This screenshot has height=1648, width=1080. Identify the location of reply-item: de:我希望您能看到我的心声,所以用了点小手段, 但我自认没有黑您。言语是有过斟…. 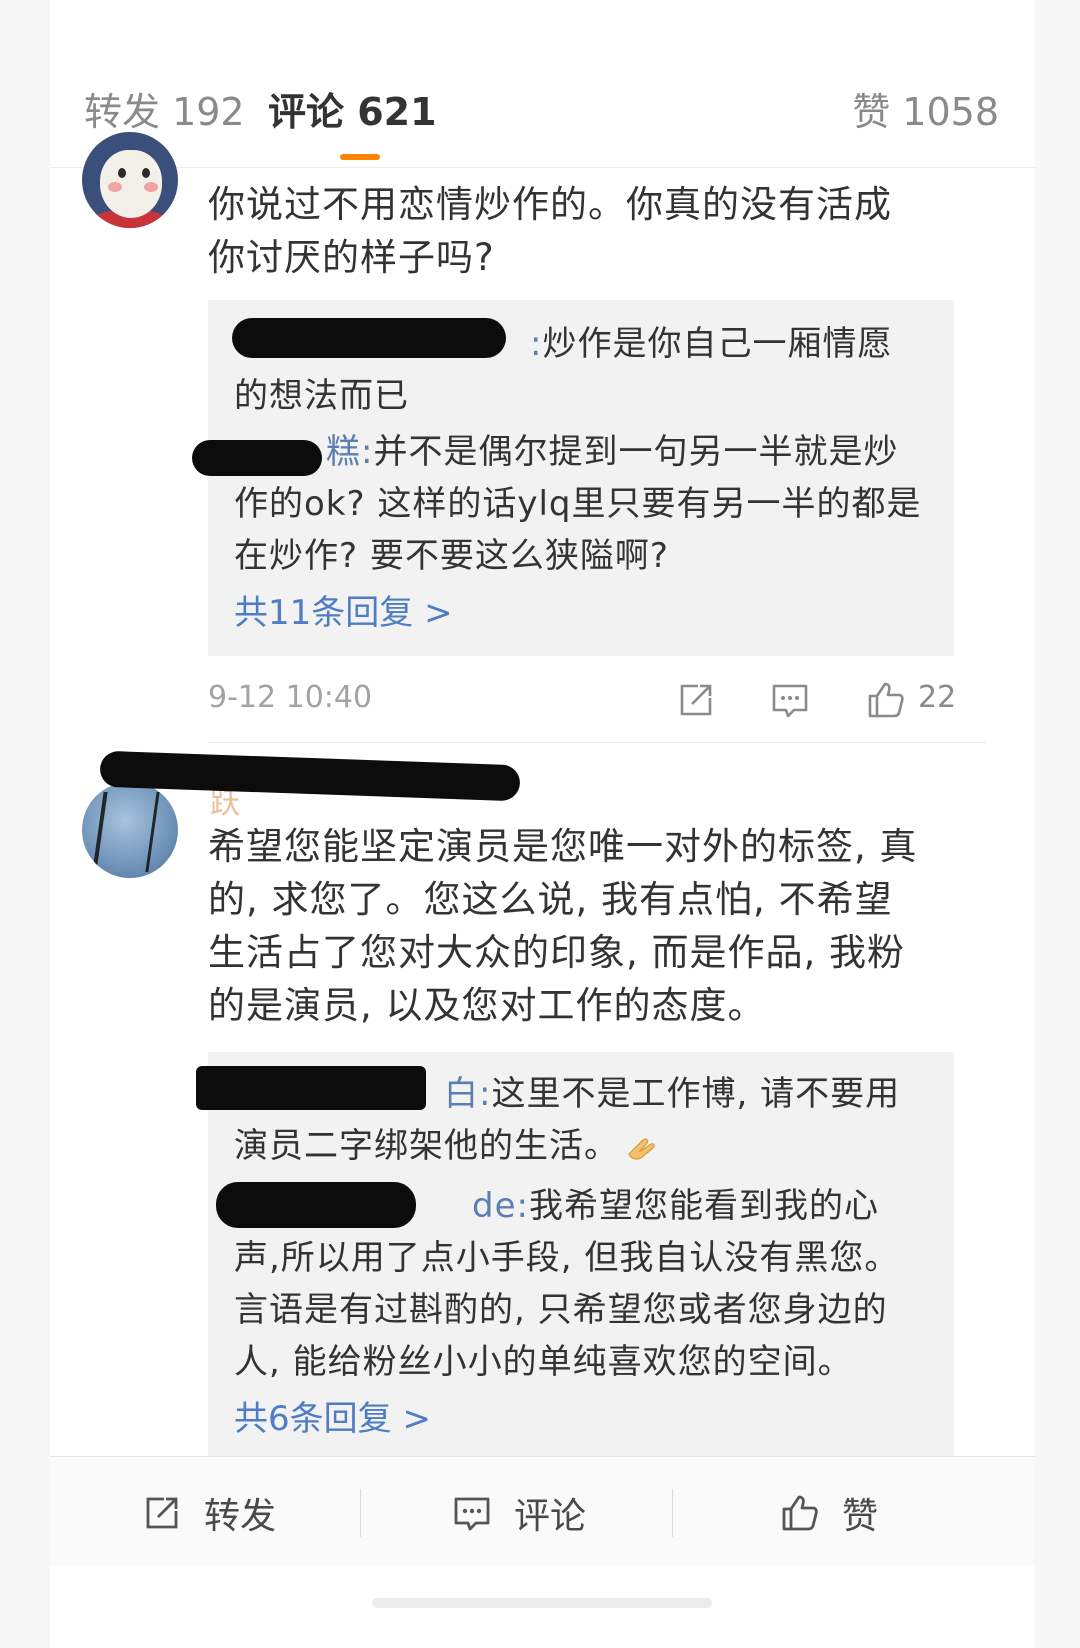
(579, 1284).